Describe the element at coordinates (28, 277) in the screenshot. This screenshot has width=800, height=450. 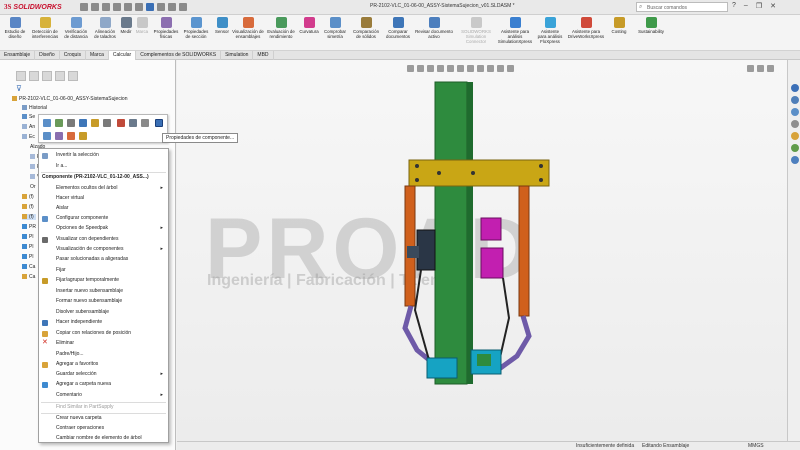
I see `tree-item-ca-2: Ca` at that location.